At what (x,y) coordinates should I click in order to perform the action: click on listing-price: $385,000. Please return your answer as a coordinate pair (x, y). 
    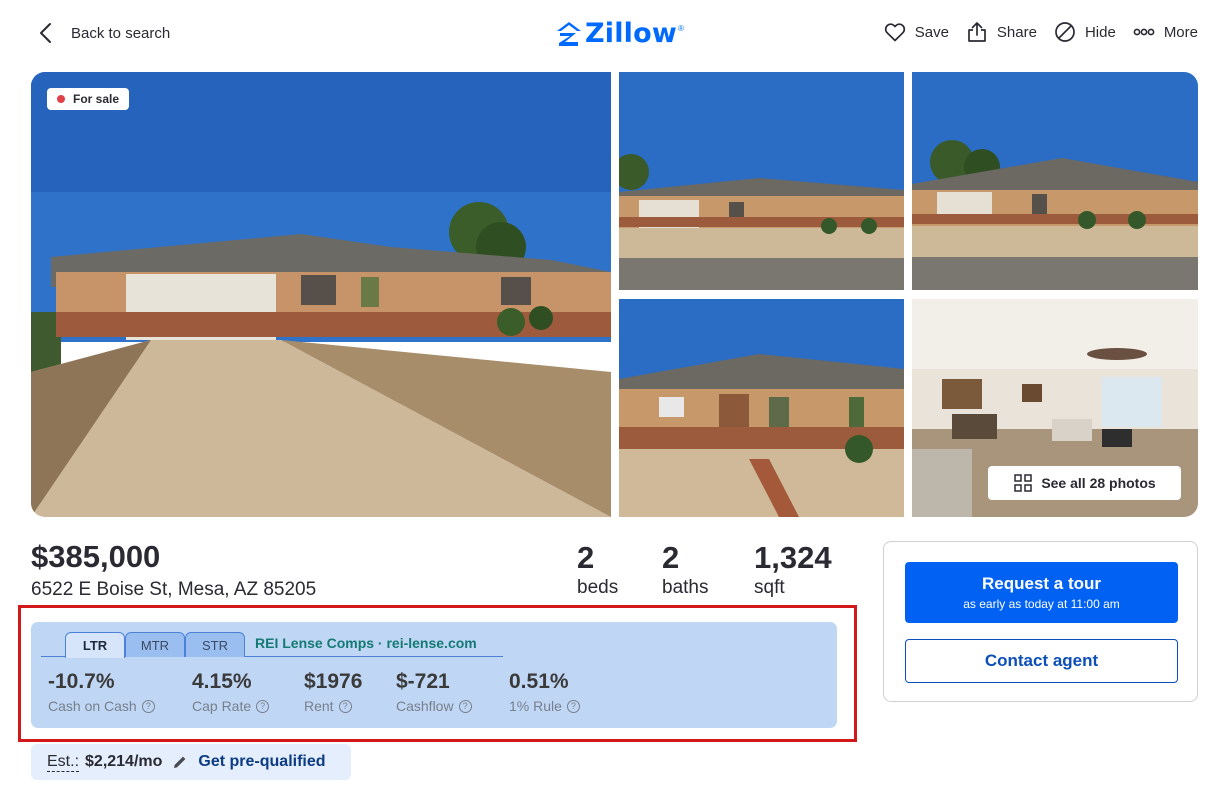
    Looking at the image, I should click on (96, 556).